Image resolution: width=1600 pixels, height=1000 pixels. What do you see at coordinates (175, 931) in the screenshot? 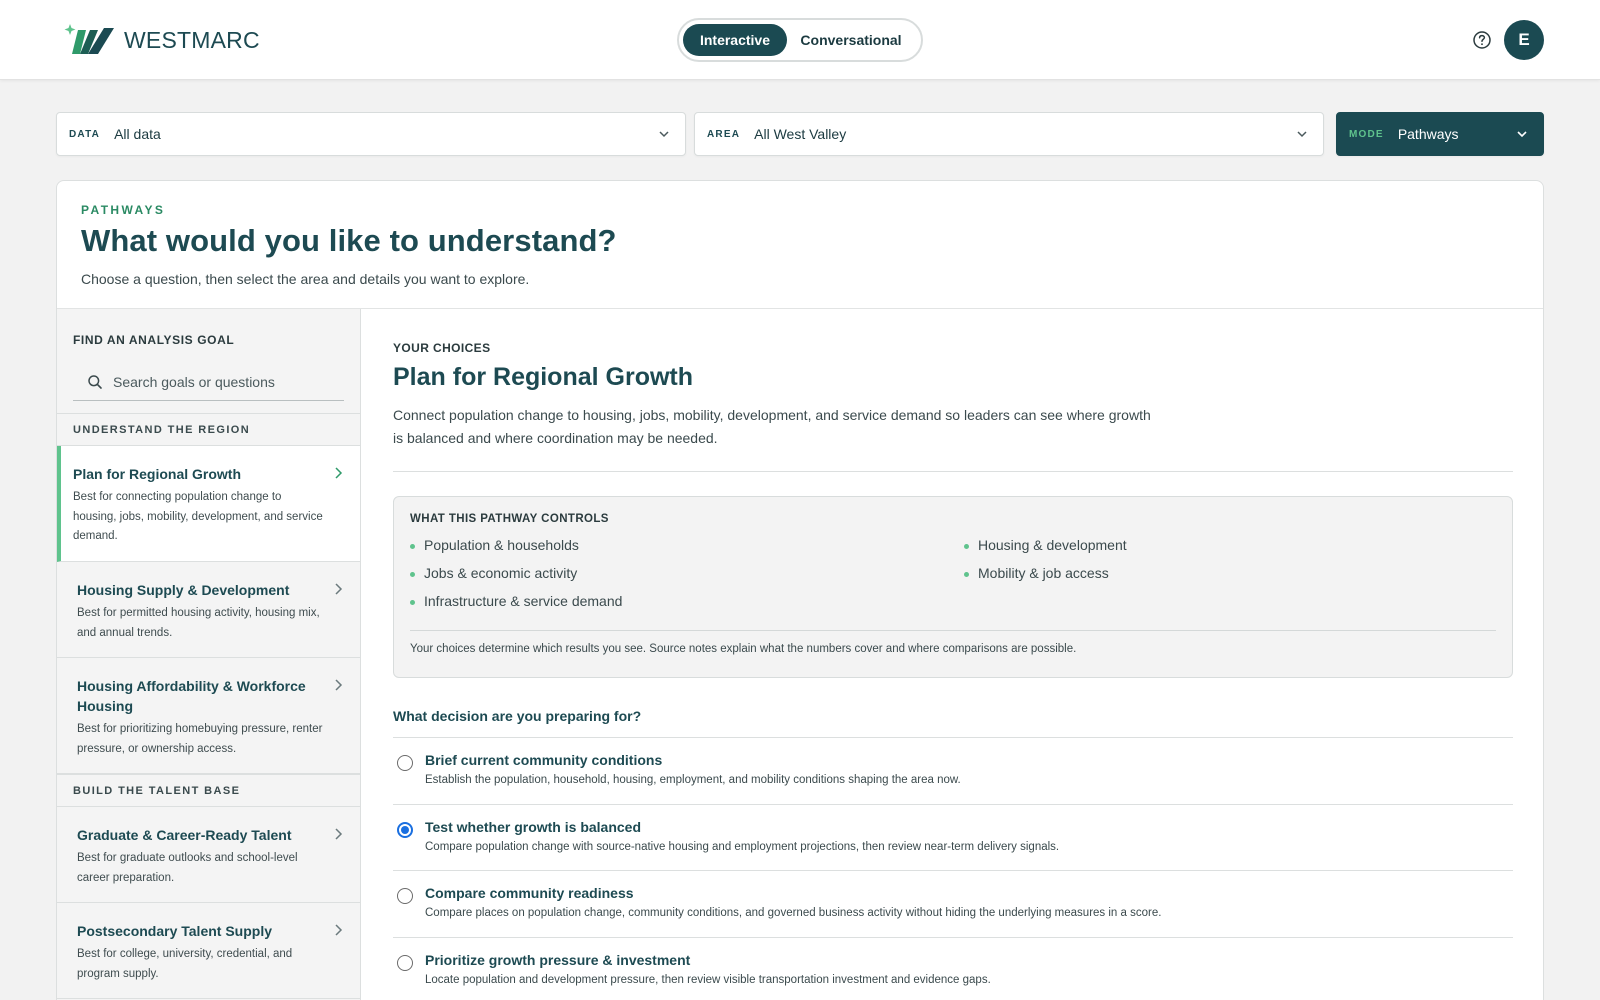
I see `goal-title: Postsecondary Talent Supply` at bounding box center [175, 931].